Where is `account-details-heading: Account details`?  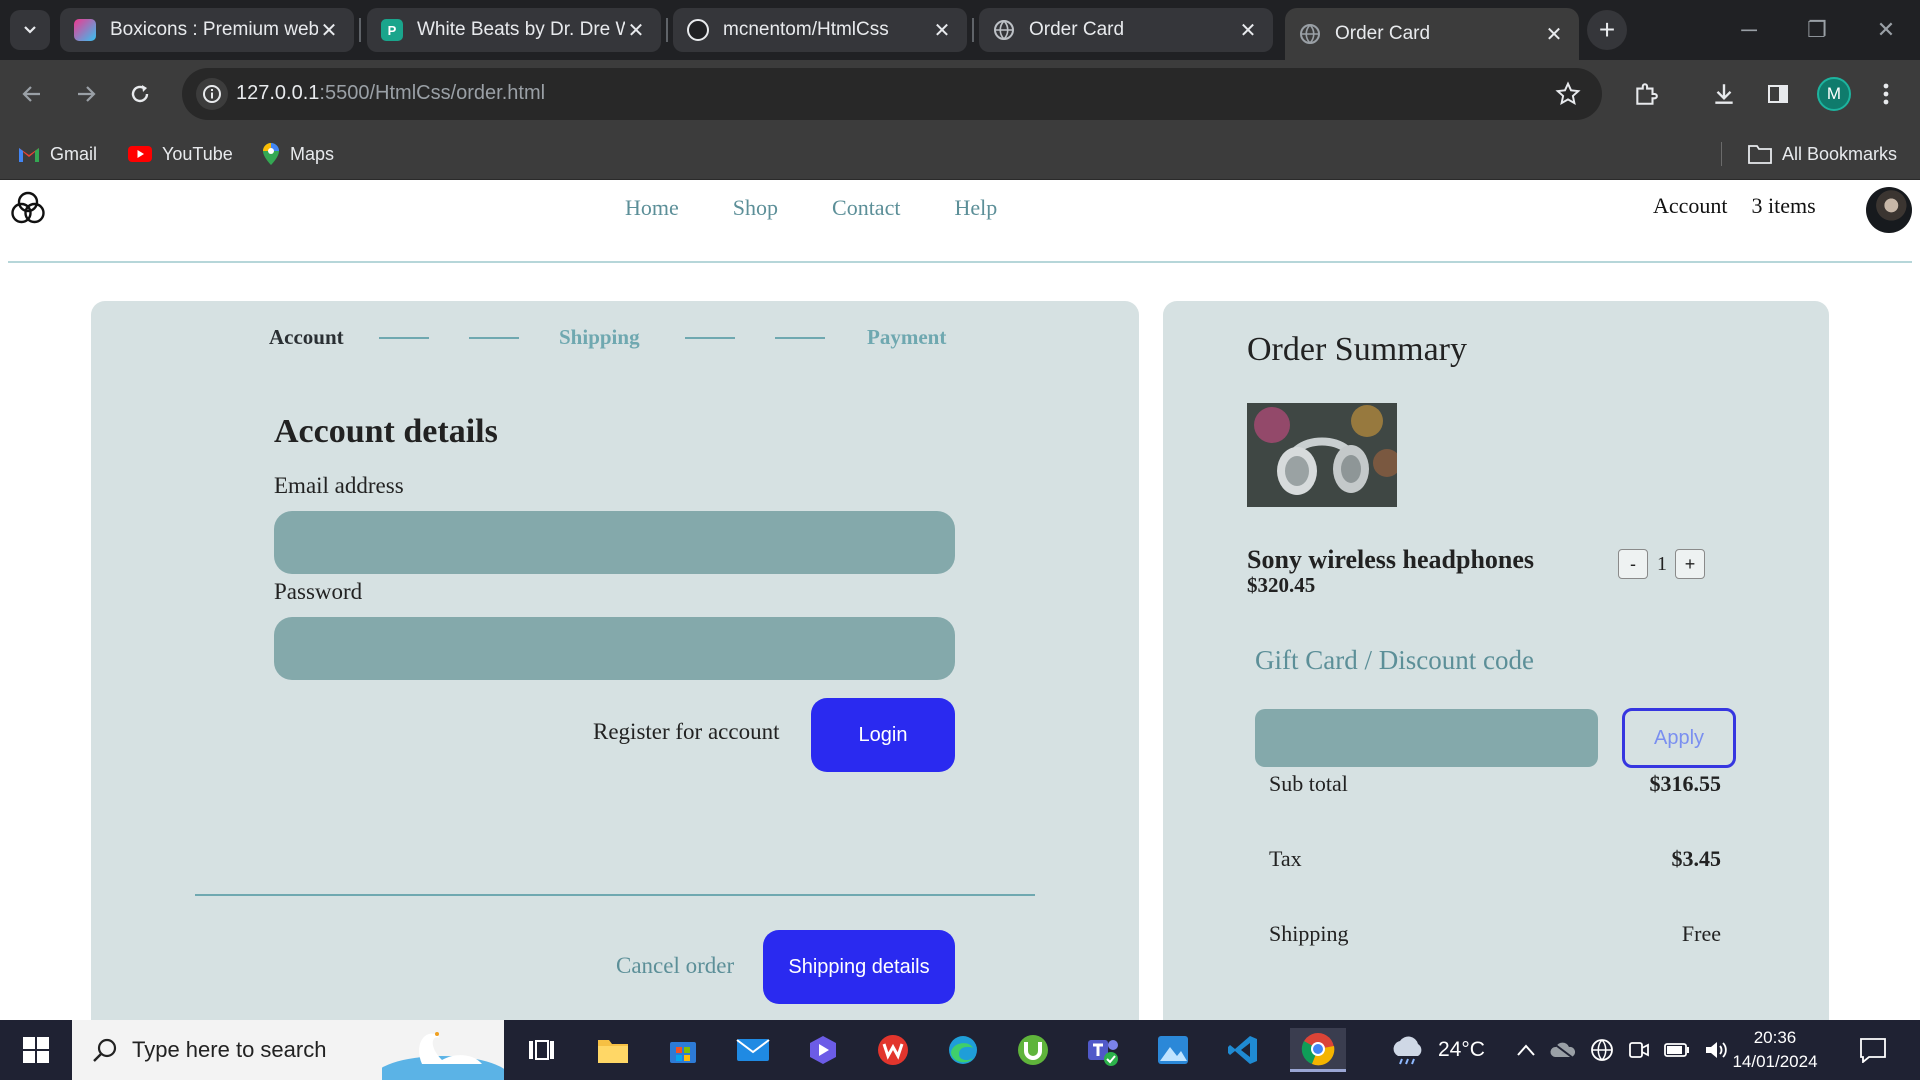 account-details-heading: Account details is located at coordinates (386, 431).